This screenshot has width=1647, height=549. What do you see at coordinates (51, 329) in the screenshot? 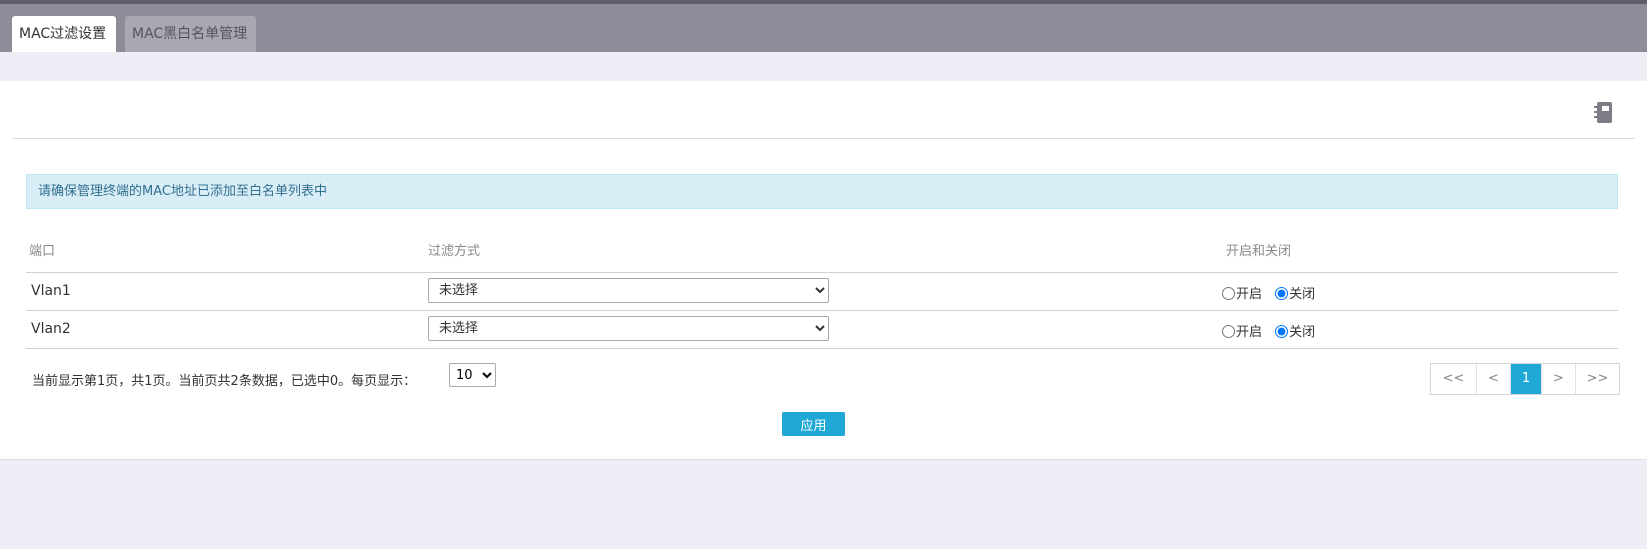
I see `row-vlan2-port: Vlan2` at bounding box center [51, 329].